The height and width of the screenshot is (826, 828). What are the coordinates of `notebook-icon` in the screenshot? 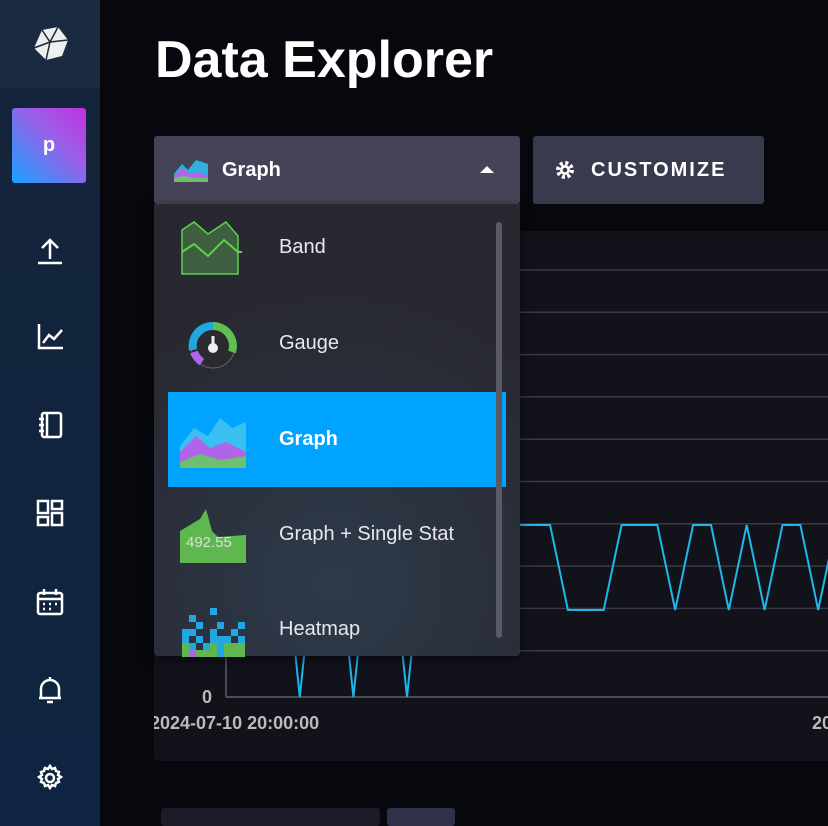 It's located at (50, 425).